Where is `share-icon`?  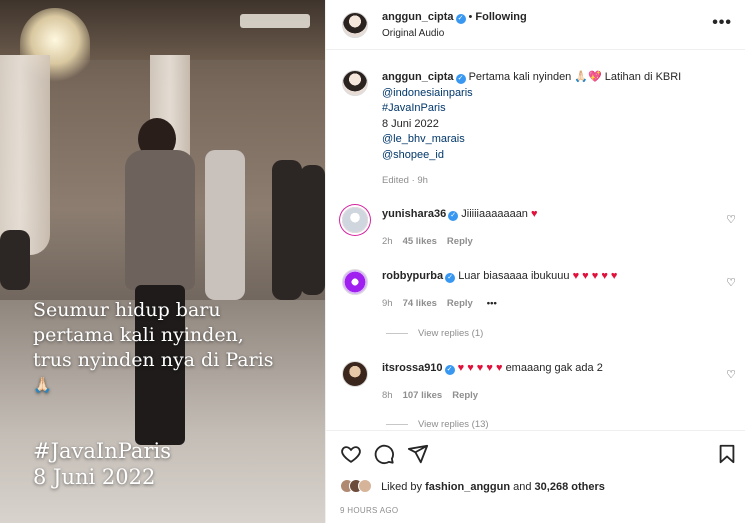 share-icon is located at coordinates (418, 454).